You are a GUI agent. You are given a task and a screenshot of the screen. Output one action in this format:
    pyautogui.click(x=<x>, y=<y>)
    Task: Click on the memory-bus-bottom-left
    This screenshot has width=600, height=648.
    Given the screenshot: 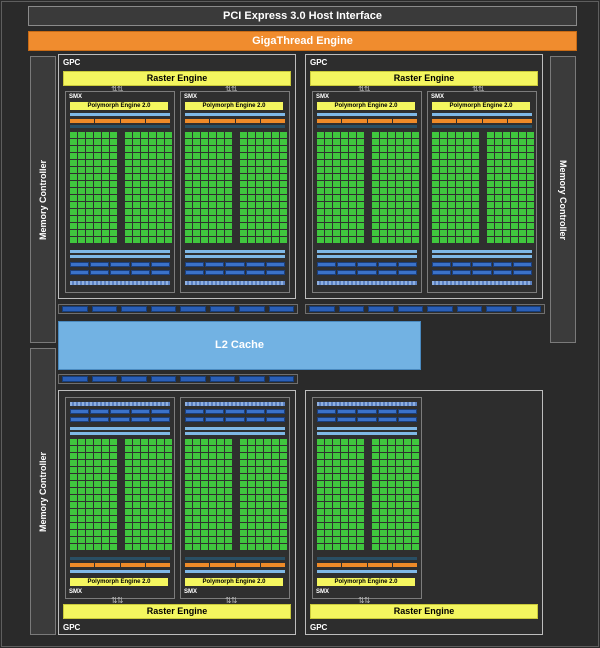 What is the action you would take?
    pyautogui.click(x=178, y=379)
    